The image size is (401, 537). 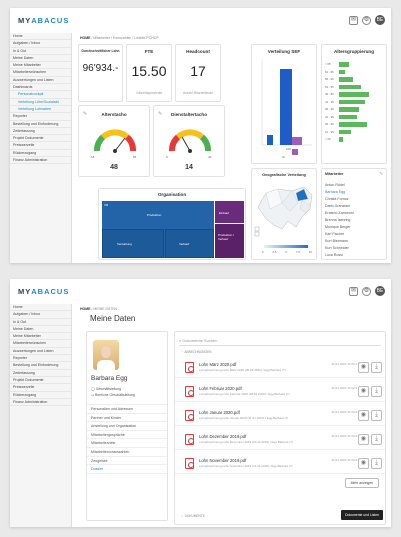 What do you see at coordinates (354, 213) in the screenshot?
I see `list-item: Erasmo Zamoroni` at bounding box center [354, 213].